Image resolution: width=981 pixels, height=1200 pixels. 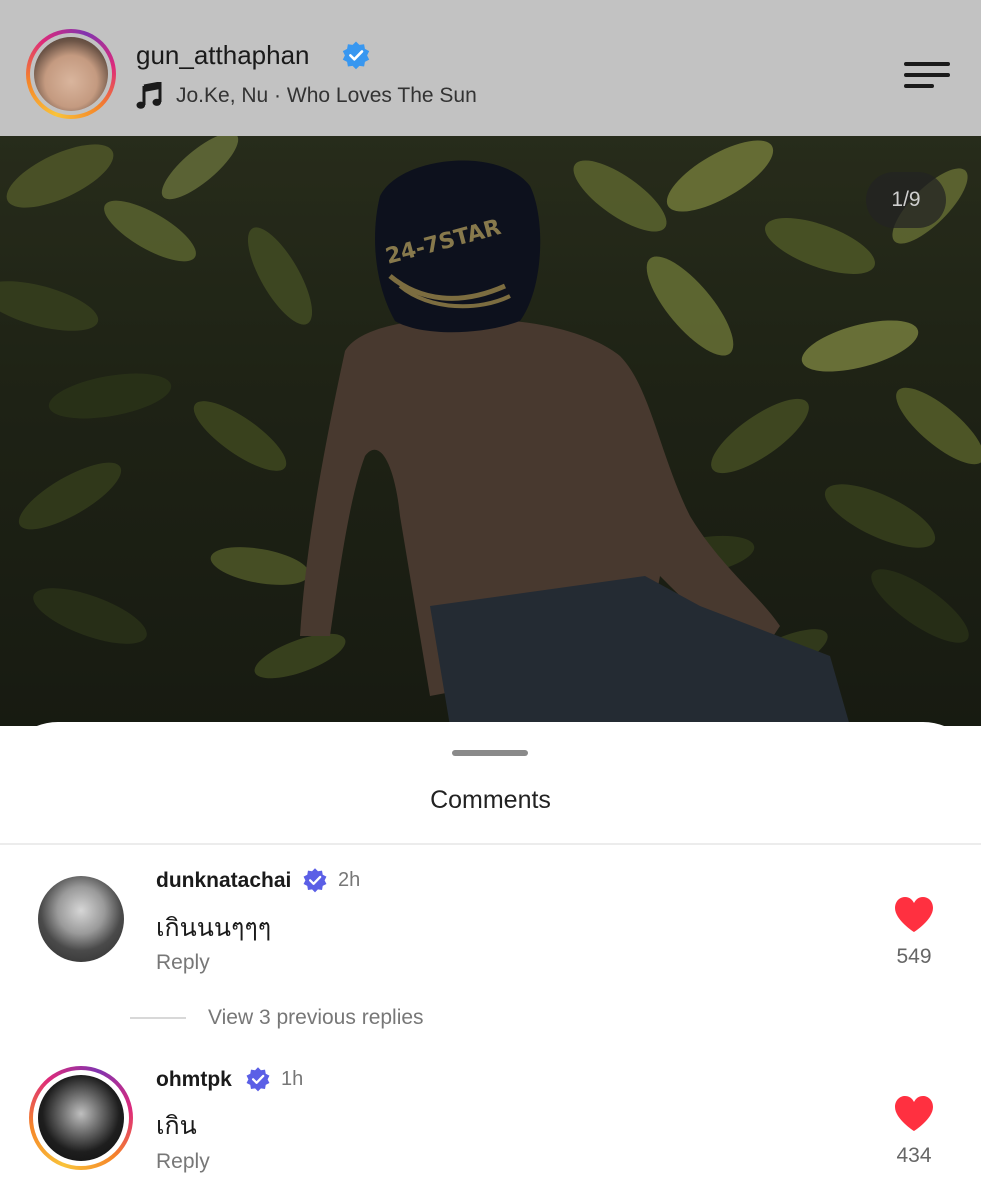 I want to click on view-previous-replies-link: View 3 previous replies, so click(x=316, y=1018).